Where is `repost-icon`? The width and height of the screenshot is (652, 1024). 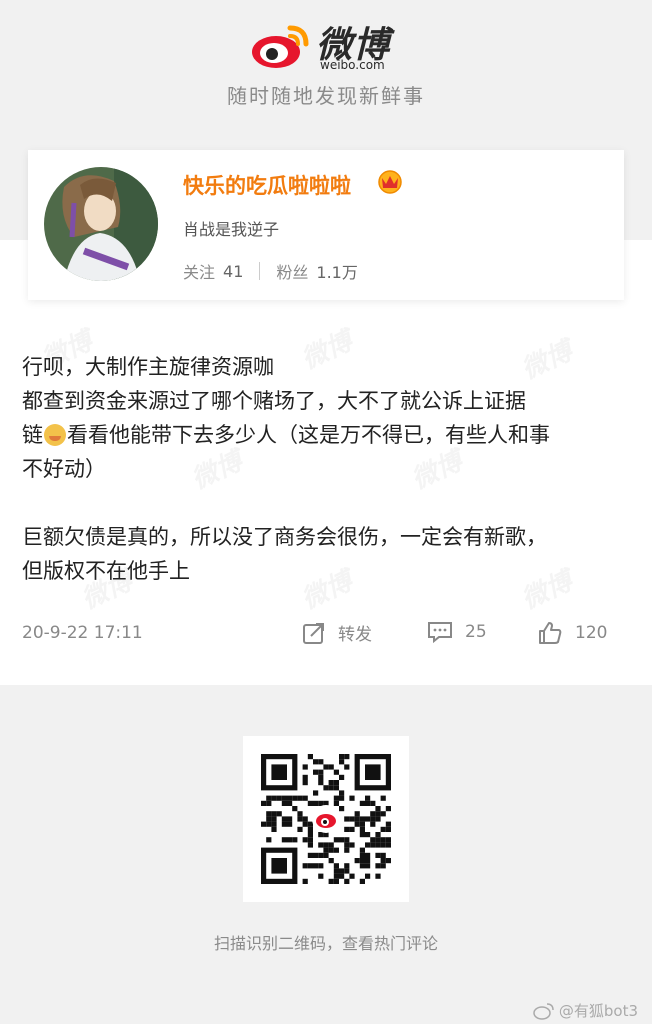
repost-icon is located at coordinates (313, 633).